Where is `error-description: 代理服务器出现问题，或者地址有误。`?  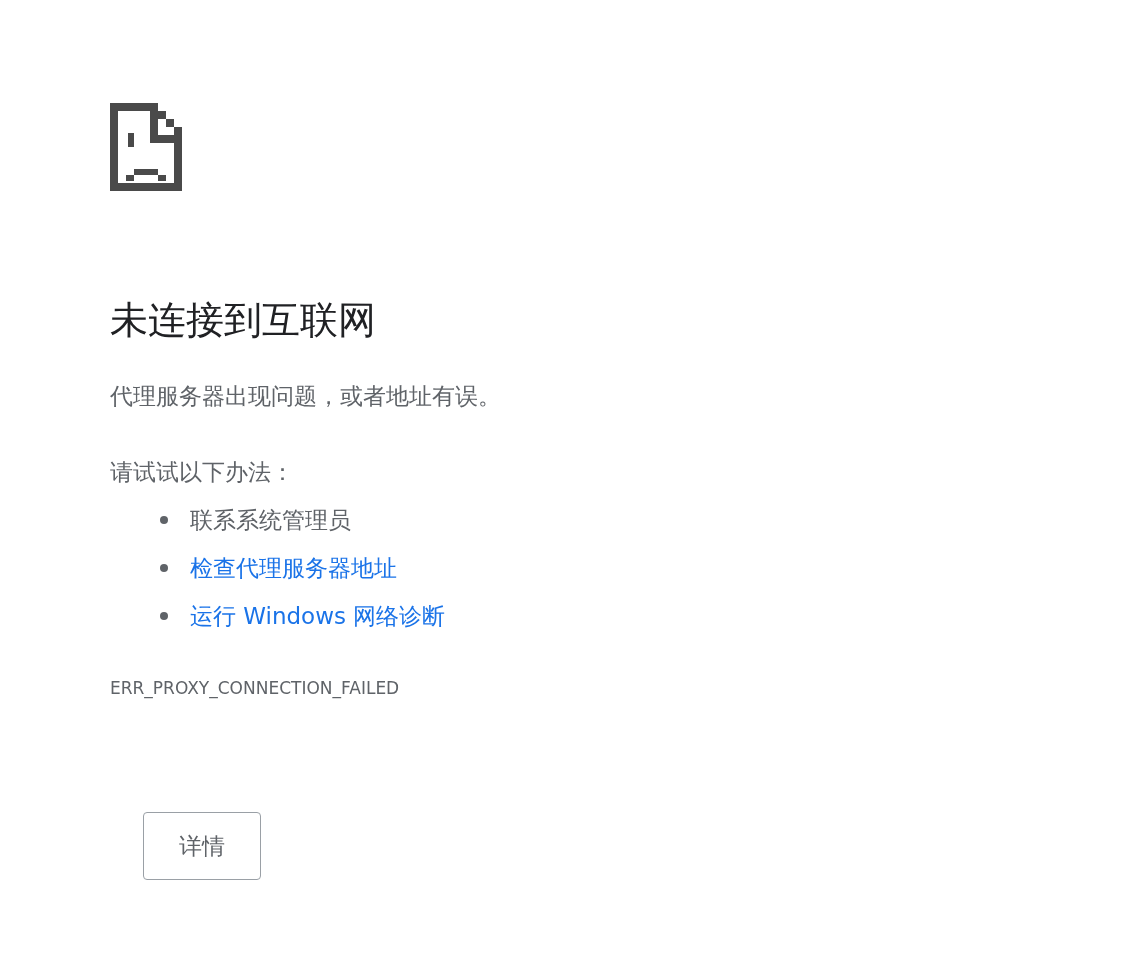
error-description: 代理服务器出现问题，或者地址有误。 is located at coordinates (306, 396).